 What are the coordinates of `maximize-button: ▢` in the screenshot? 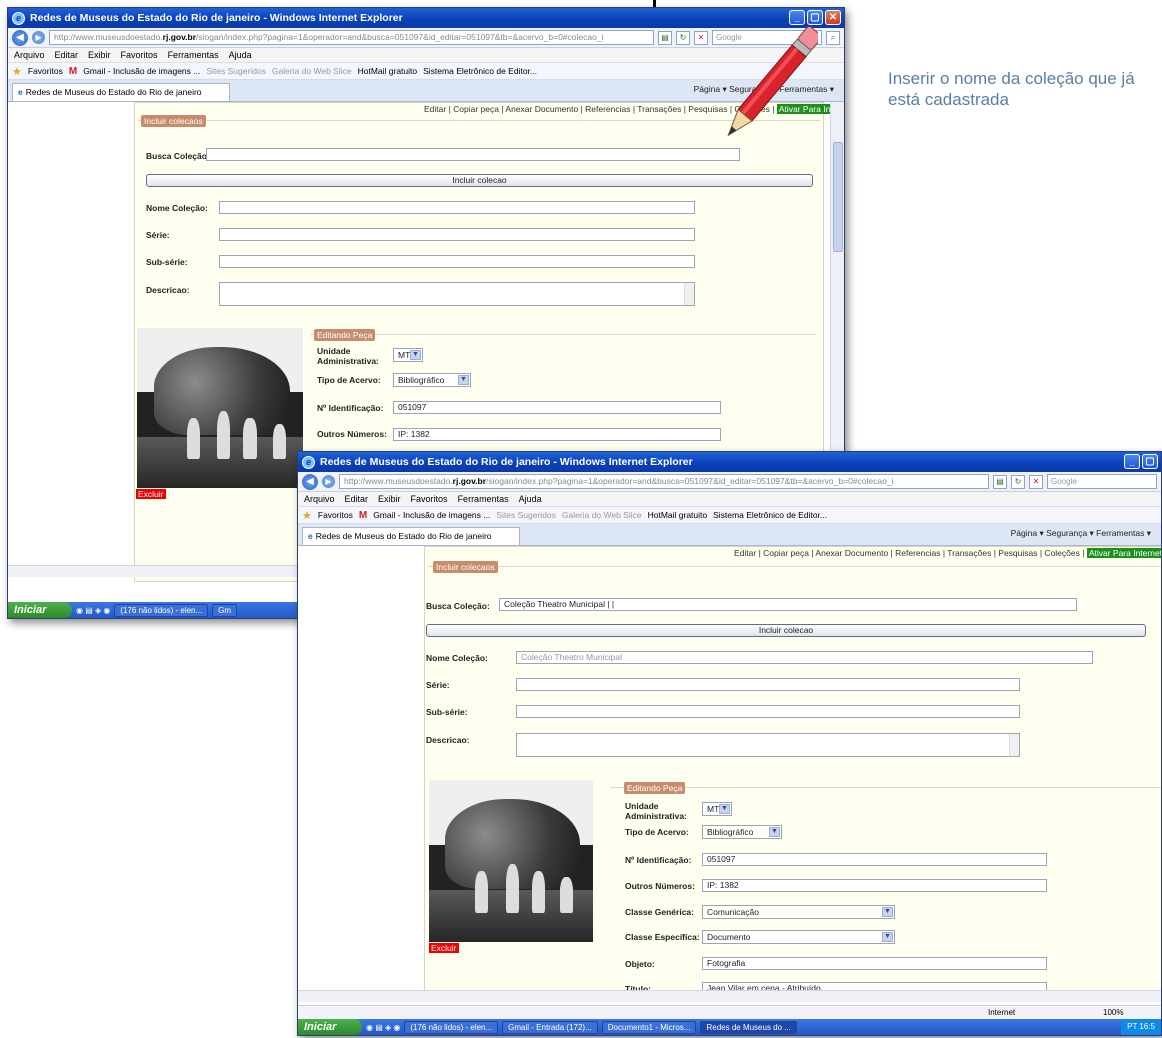 It's located at (1150, 461).